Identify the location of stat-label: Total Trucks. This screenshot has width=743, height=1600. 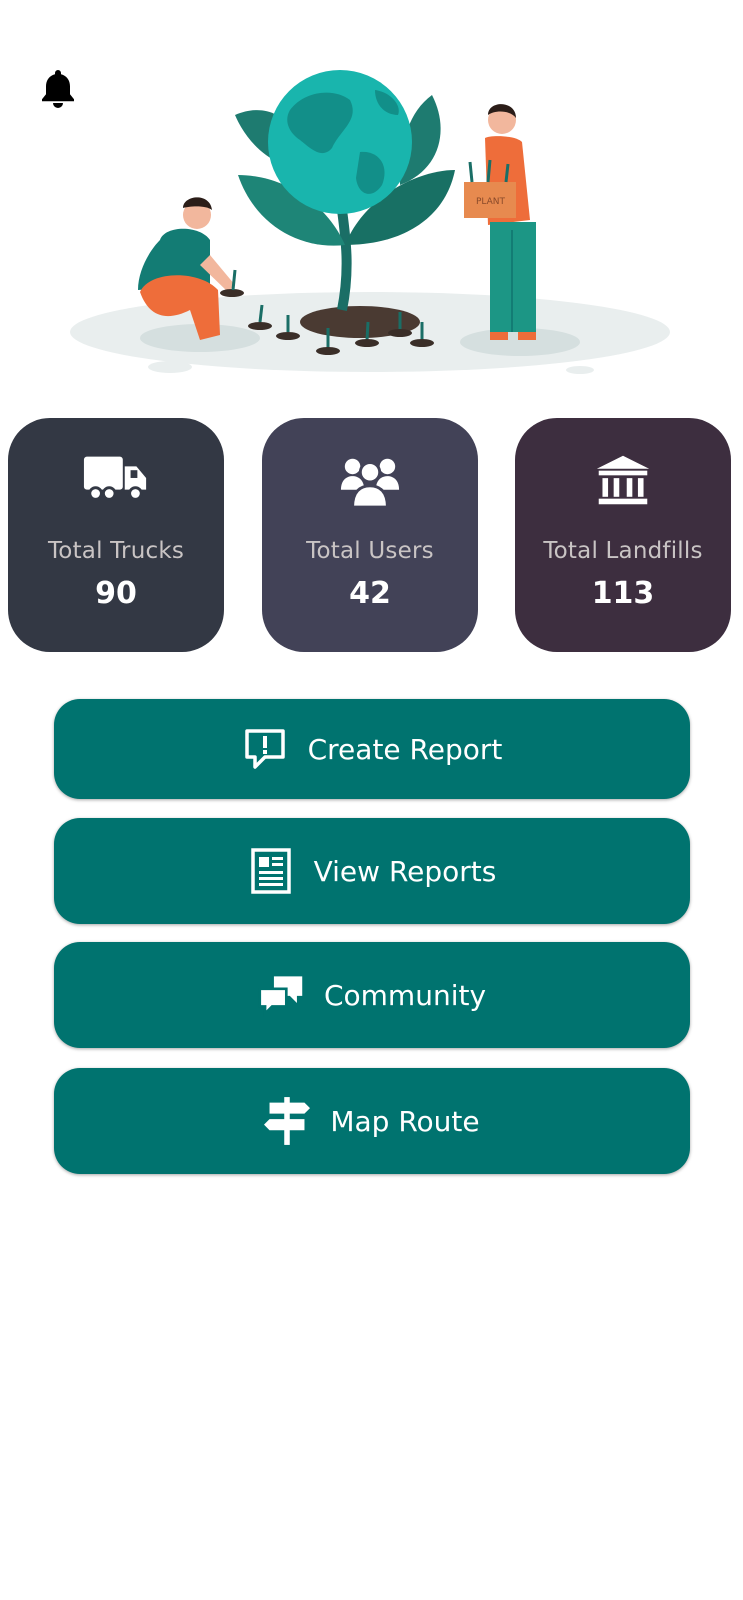
(116, 551).